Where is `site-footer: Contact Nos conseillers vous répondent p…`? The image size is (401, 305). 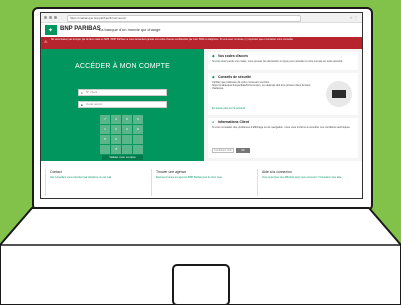 site-footer: Contact Nos conseillers vous répondent p… is located at coordinates (201, 182).